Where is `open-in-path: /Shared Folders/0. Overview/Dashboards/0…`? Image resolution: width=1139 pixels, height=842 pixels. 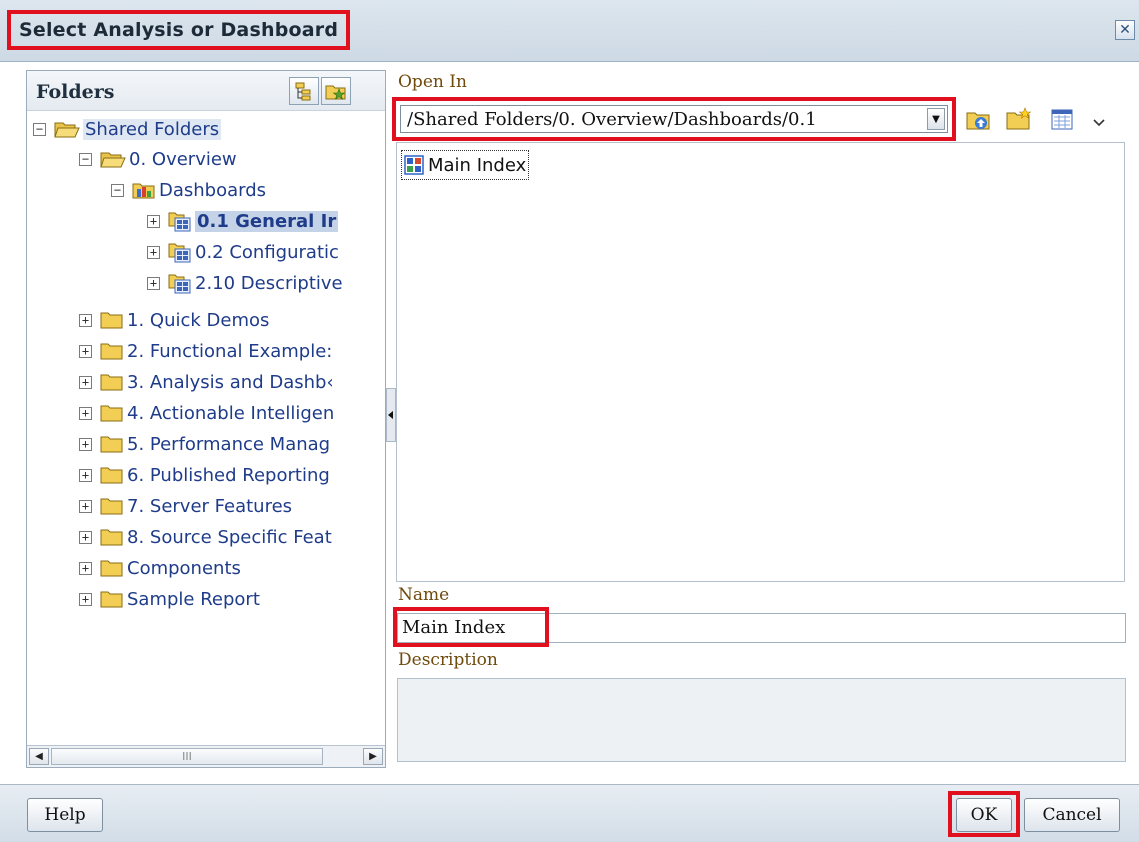 open-in-path: /Shared Folders/0. Overview/Dashboards/0… is located at coordinates (612, 119).